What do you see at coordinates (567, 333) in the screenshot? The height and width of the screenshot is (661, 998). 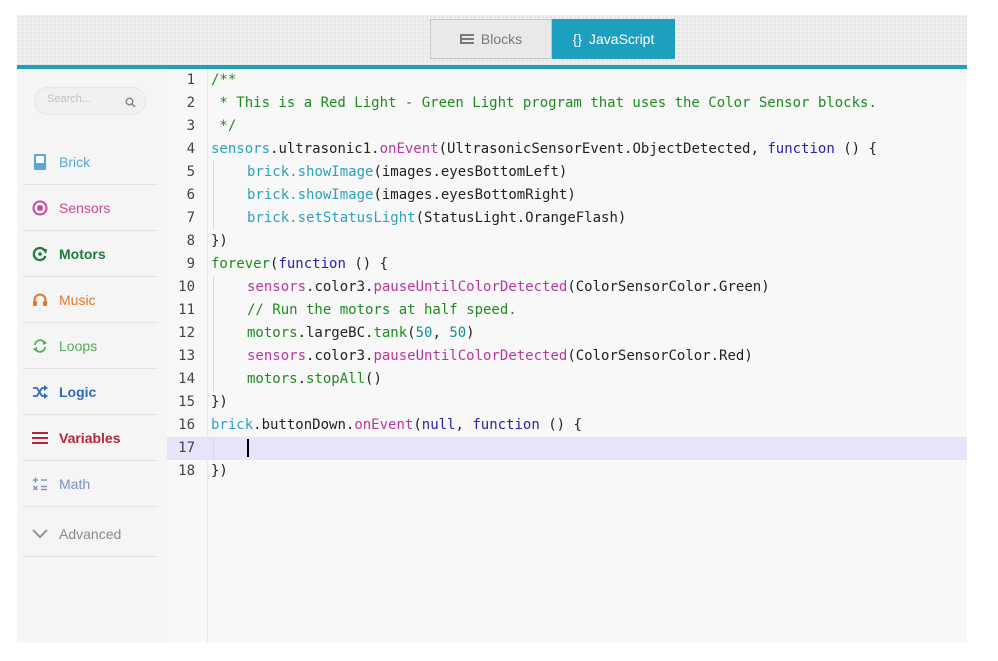 I see `code-line: 12 motors.largeBC.tank(50, 50)` at bounding box center [567, 333].